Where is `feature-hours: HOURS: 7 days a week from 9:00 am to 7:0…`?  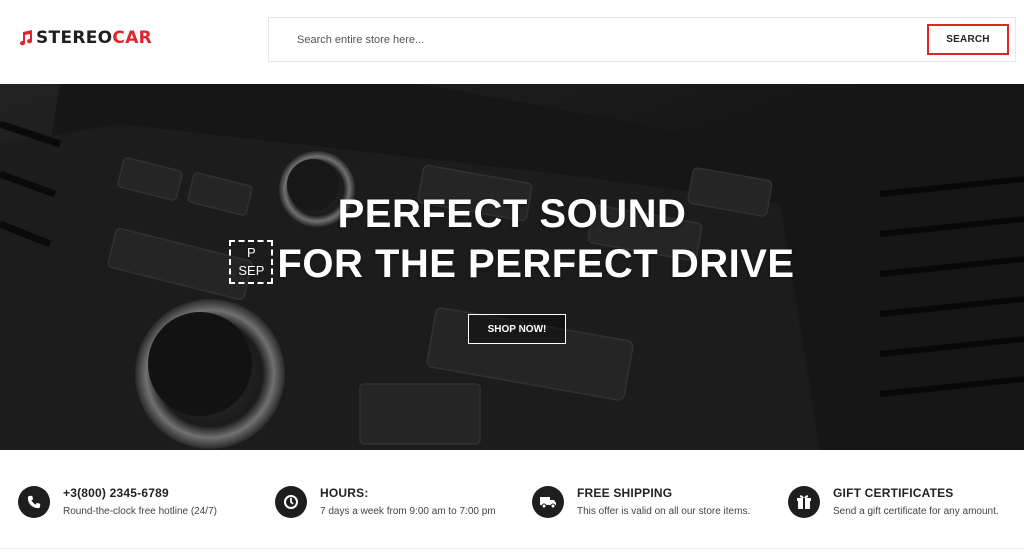 feature-hours: HOURS: 7 days a week from 9:00 am to 7:0… is located at coordinates (385, 502).